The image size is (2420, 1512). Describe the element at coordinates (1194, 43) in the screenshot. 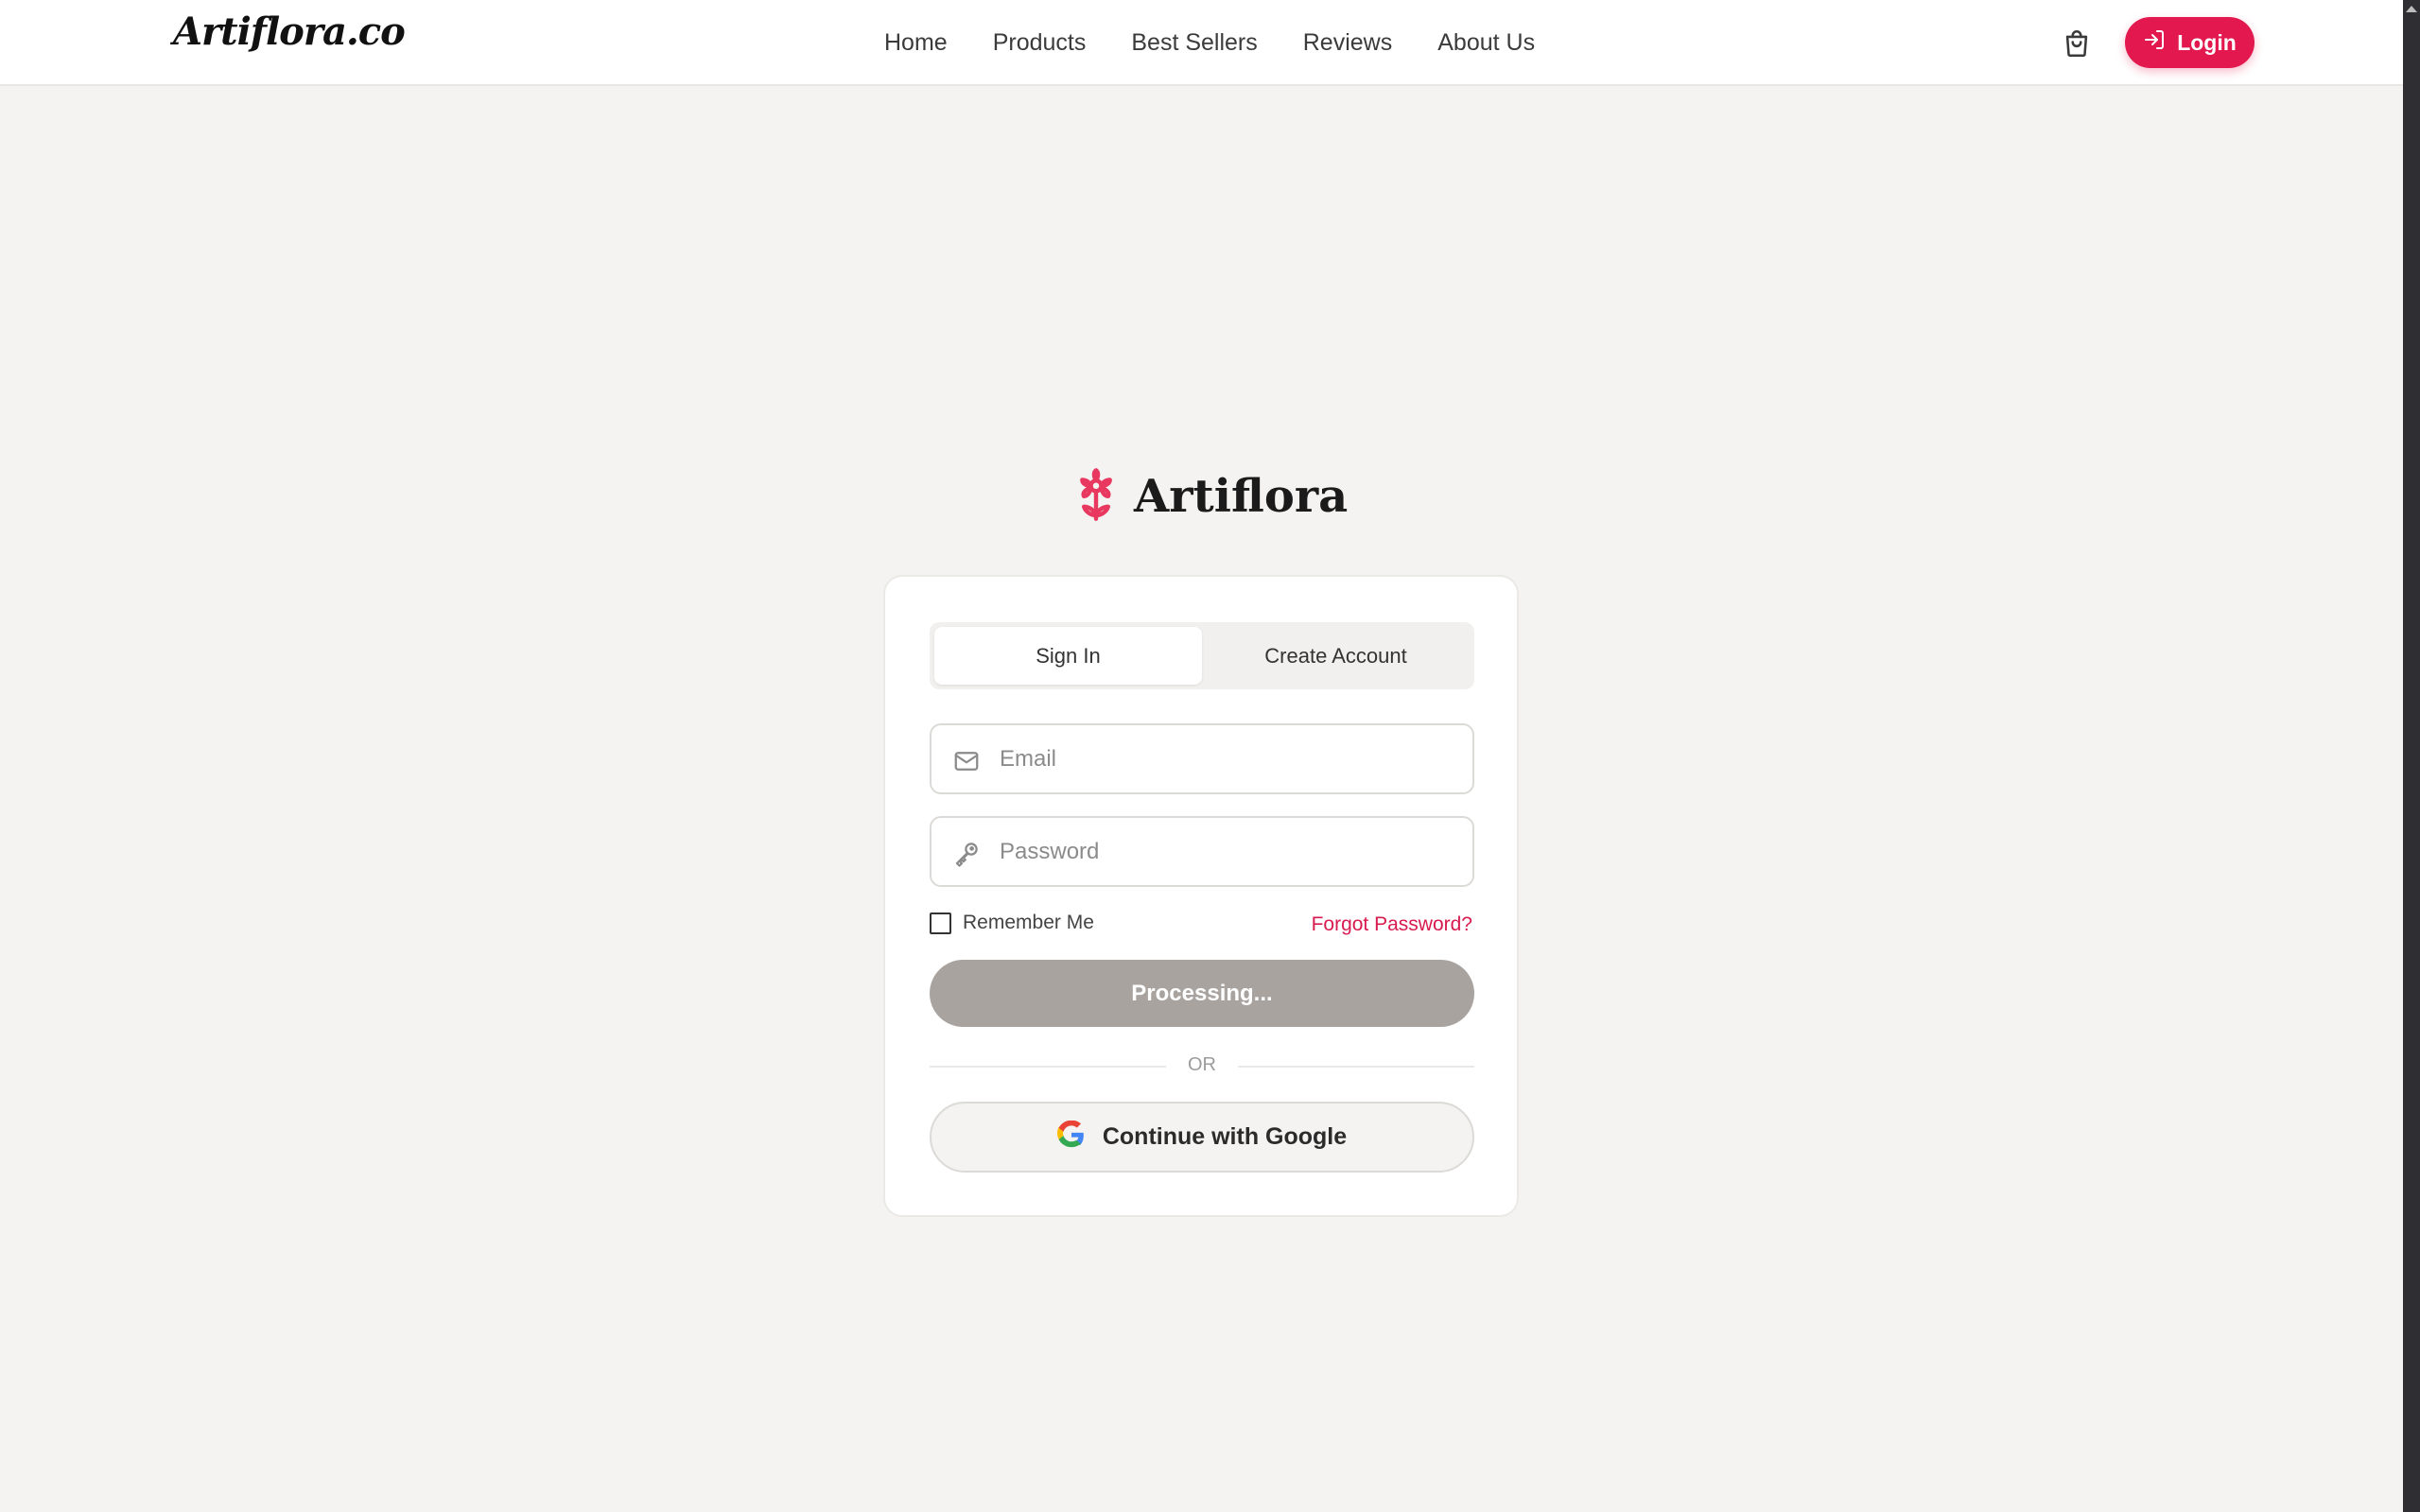

I see `nav-best-sellers: Best Sellers` at that location.